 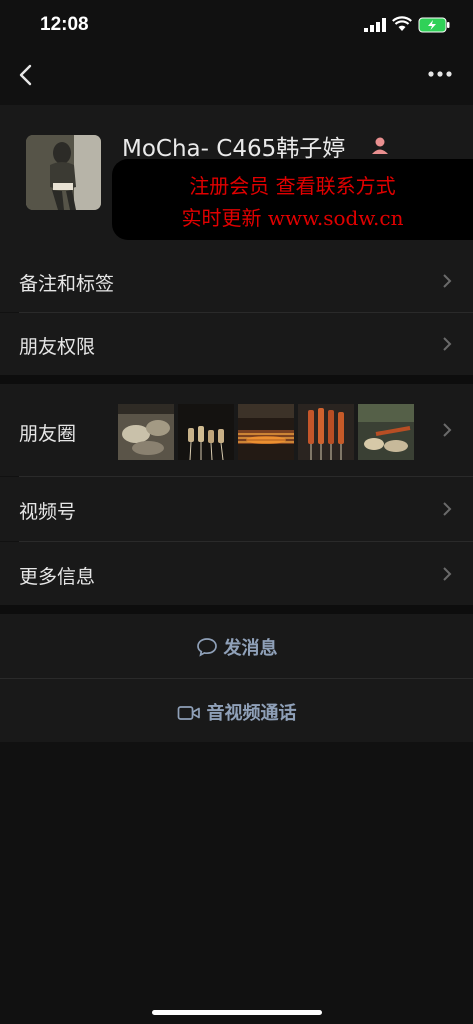 I want to click on status-bar: 12:08, so click(x=236, y=25).